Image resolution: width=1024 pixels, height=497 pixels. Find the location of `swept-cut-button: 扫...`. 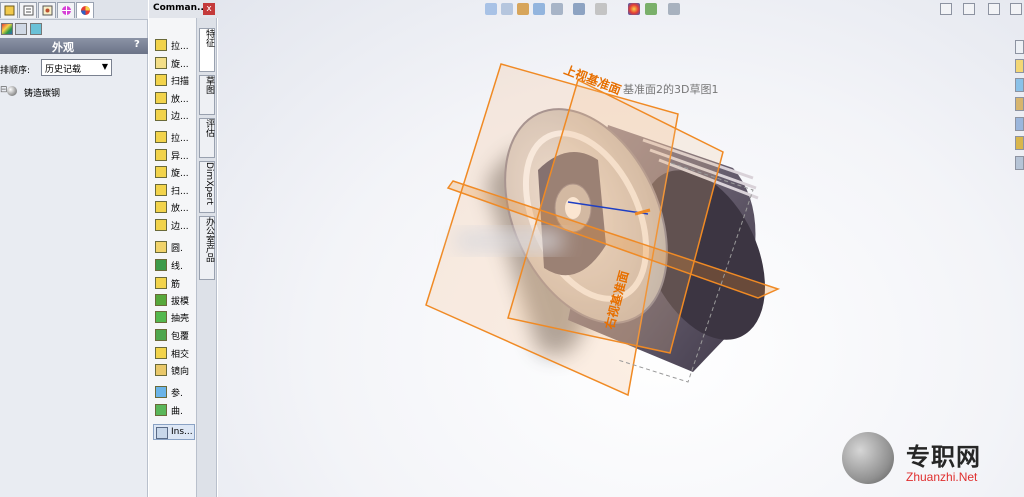

swept-cut-button: 扫... is located at coordinates (176, 190).